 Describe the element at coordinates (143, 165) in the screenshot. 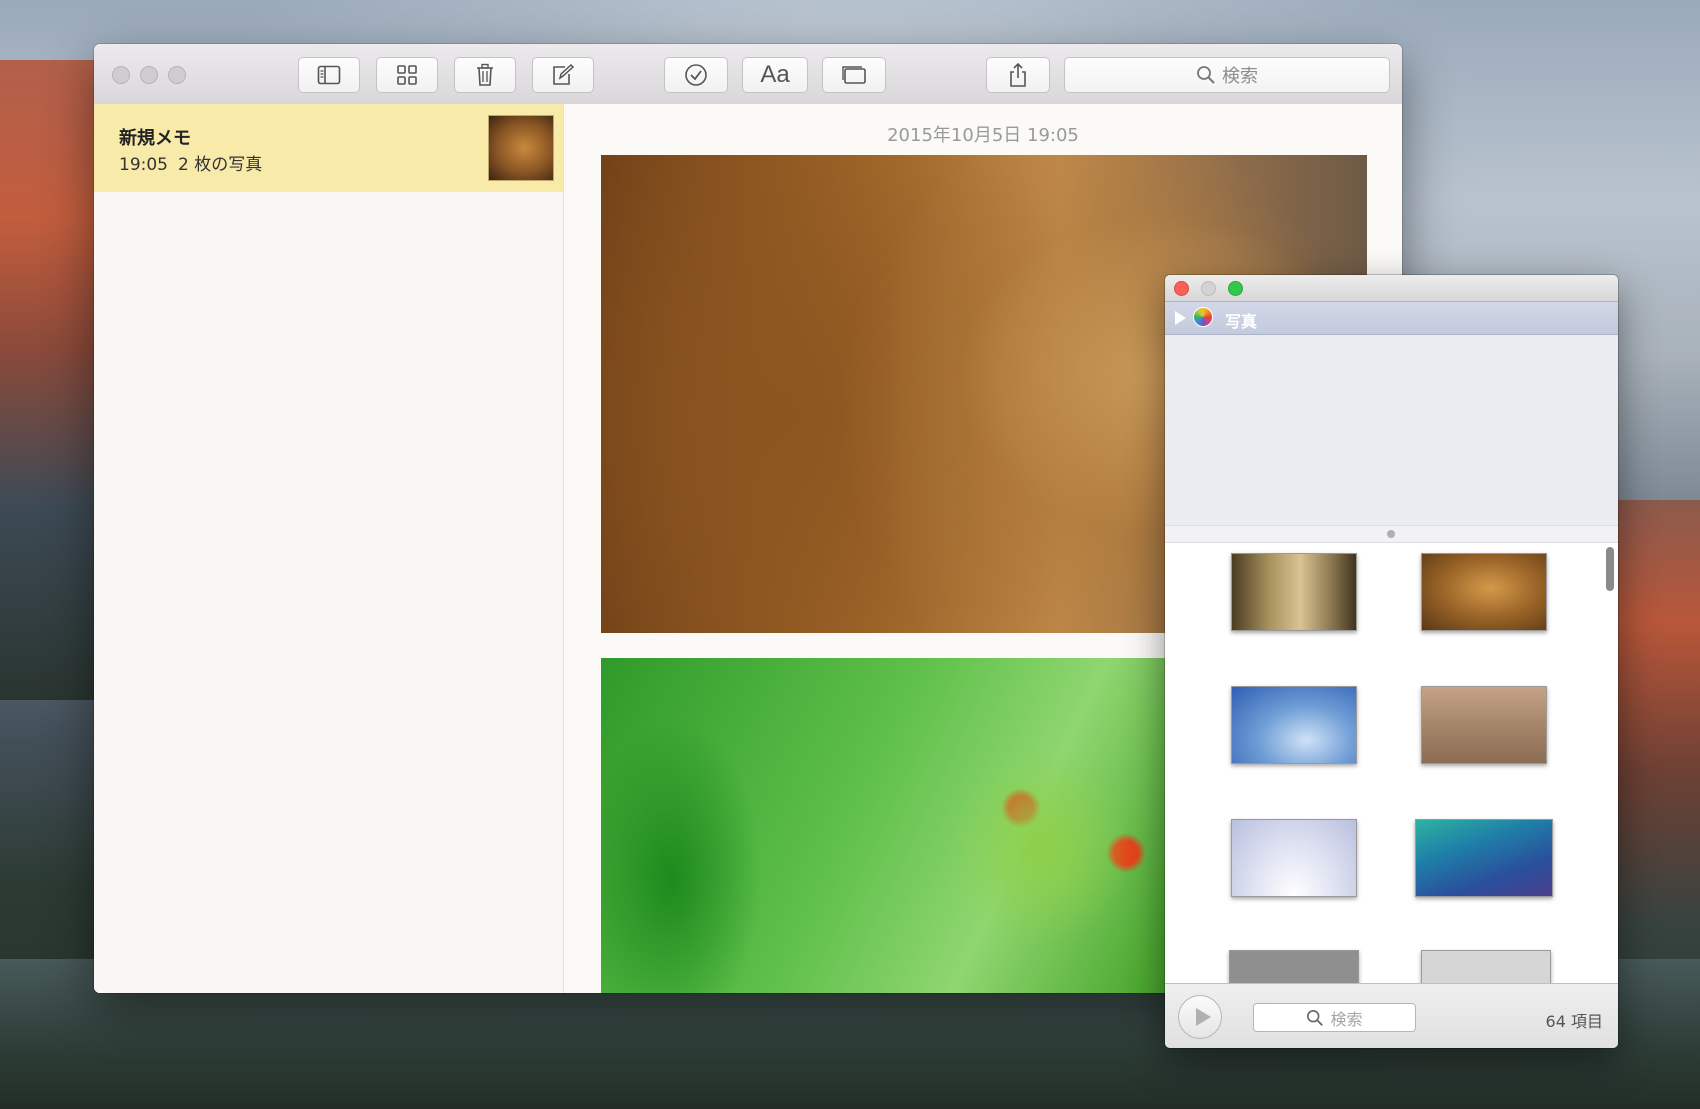

I see `note-time: 19:05` at that location.